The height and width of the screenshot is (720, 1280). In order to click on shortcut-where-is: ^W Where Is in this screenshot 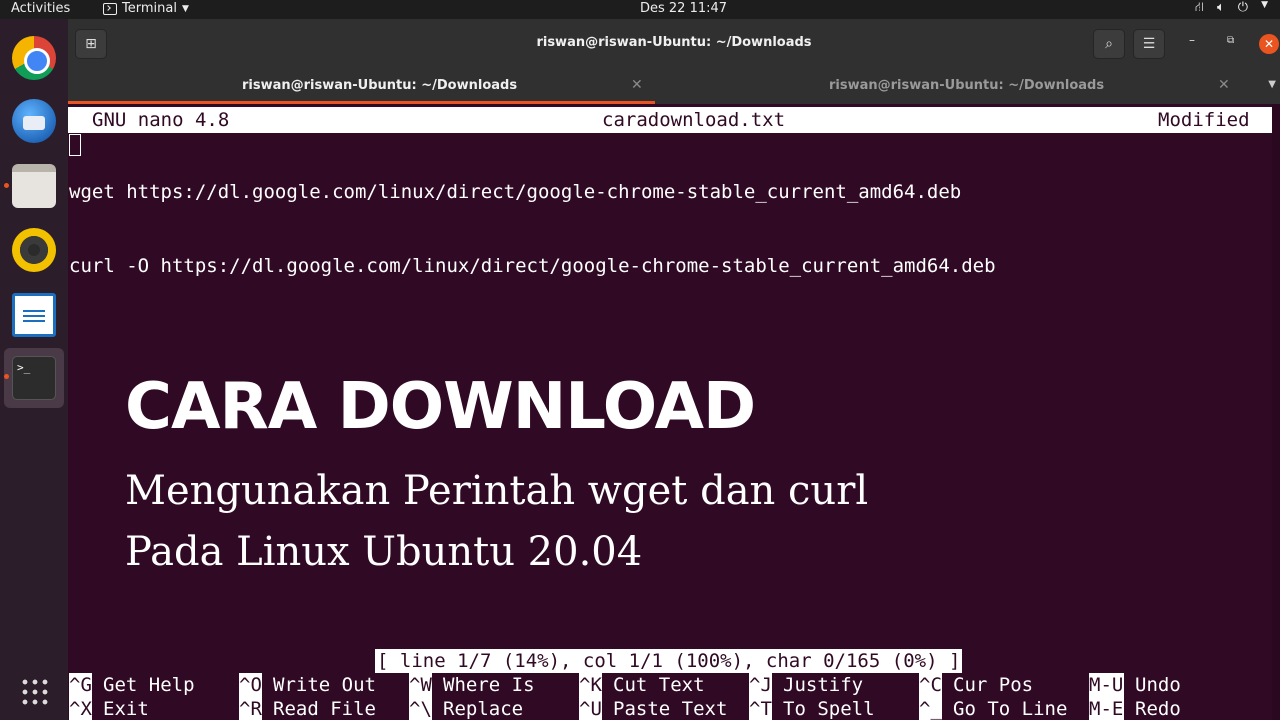, I will do `click(472, 685)`.